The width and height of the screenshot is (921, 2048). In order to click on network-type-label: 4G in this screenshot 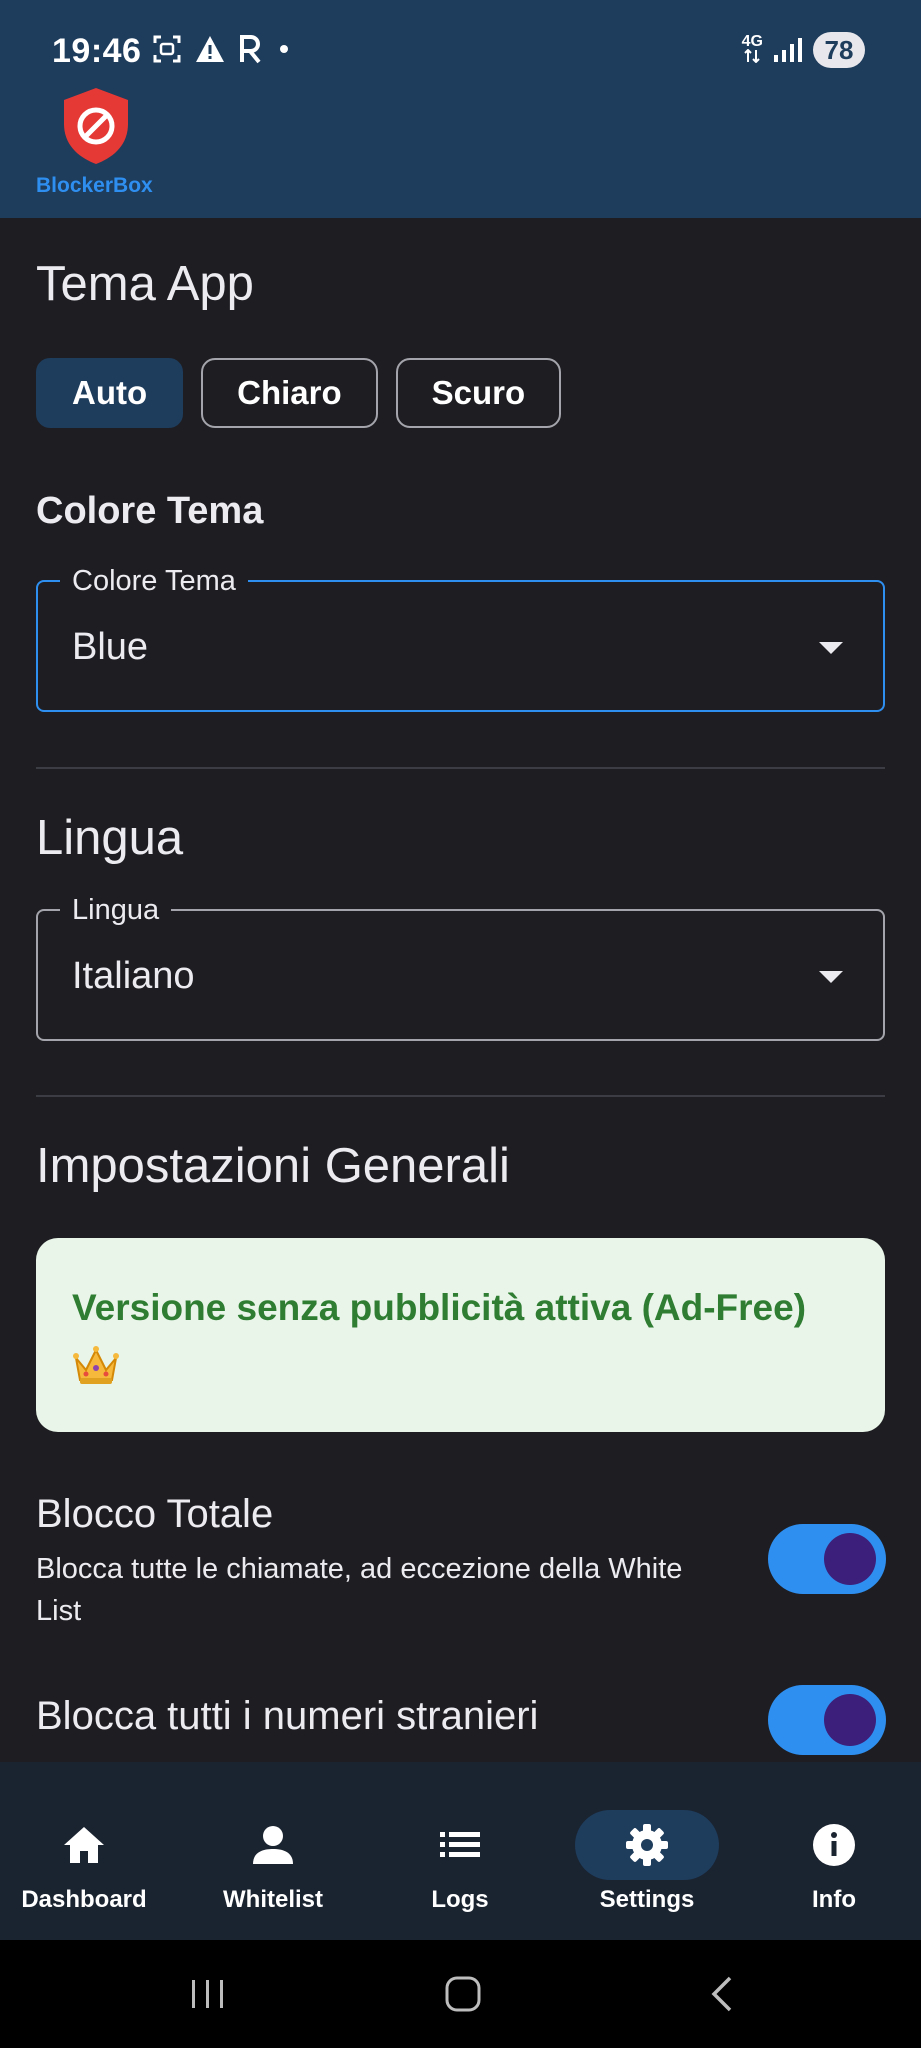, I will do `click(752, 41)`.